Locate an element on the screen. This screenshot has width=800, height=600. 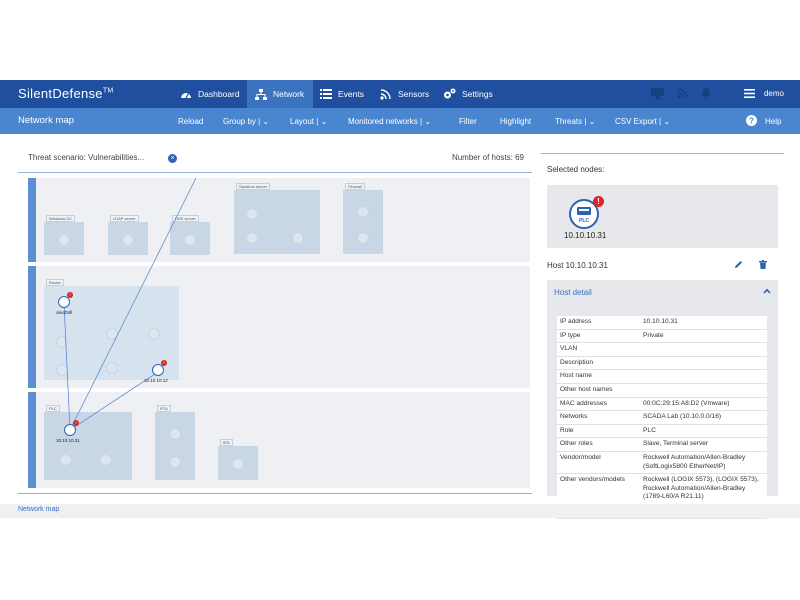
detail-row: Other roles Slave, Terminal server is located at coordinates (662, 444).